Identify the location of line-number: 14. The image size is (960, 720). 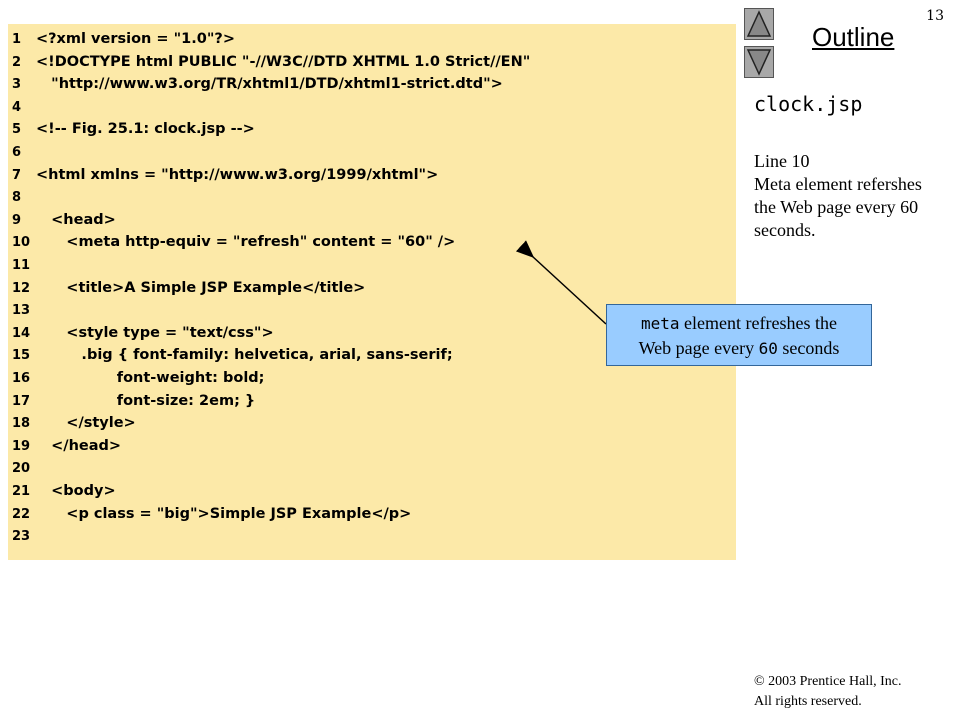
(21, 333).